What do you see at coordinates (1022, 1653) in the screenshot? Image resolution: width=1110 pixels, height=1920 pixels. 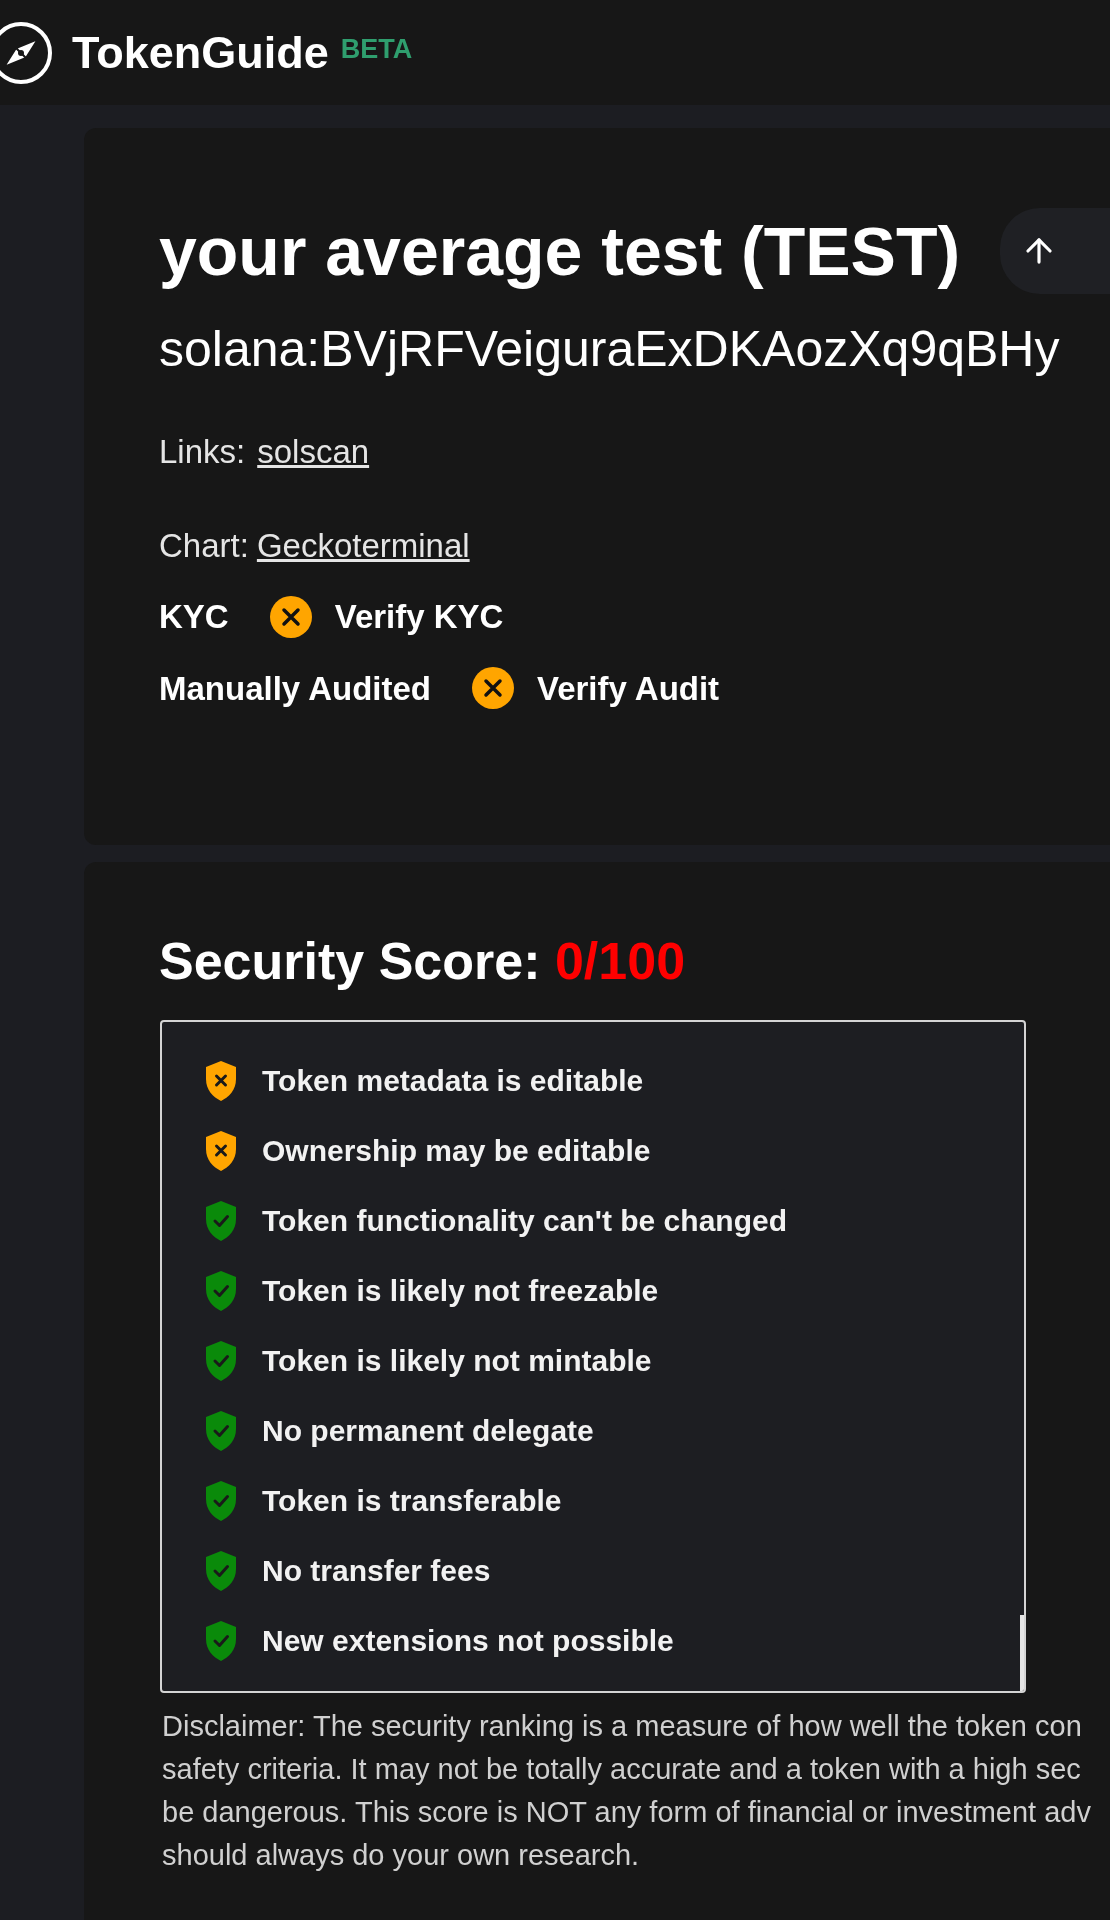 I see `scrollbar` at bounding box center [1022, 1653].